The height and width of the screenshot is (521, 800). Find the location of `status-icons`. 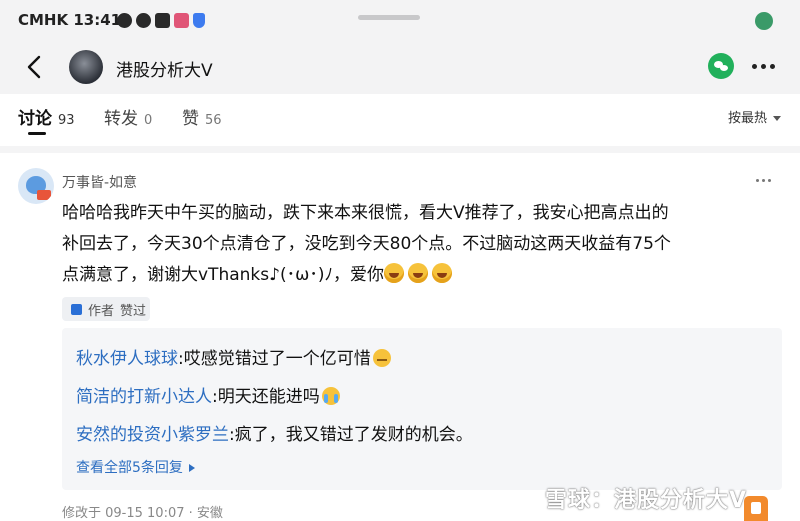

status-icons is located at coordinates (161, 20).